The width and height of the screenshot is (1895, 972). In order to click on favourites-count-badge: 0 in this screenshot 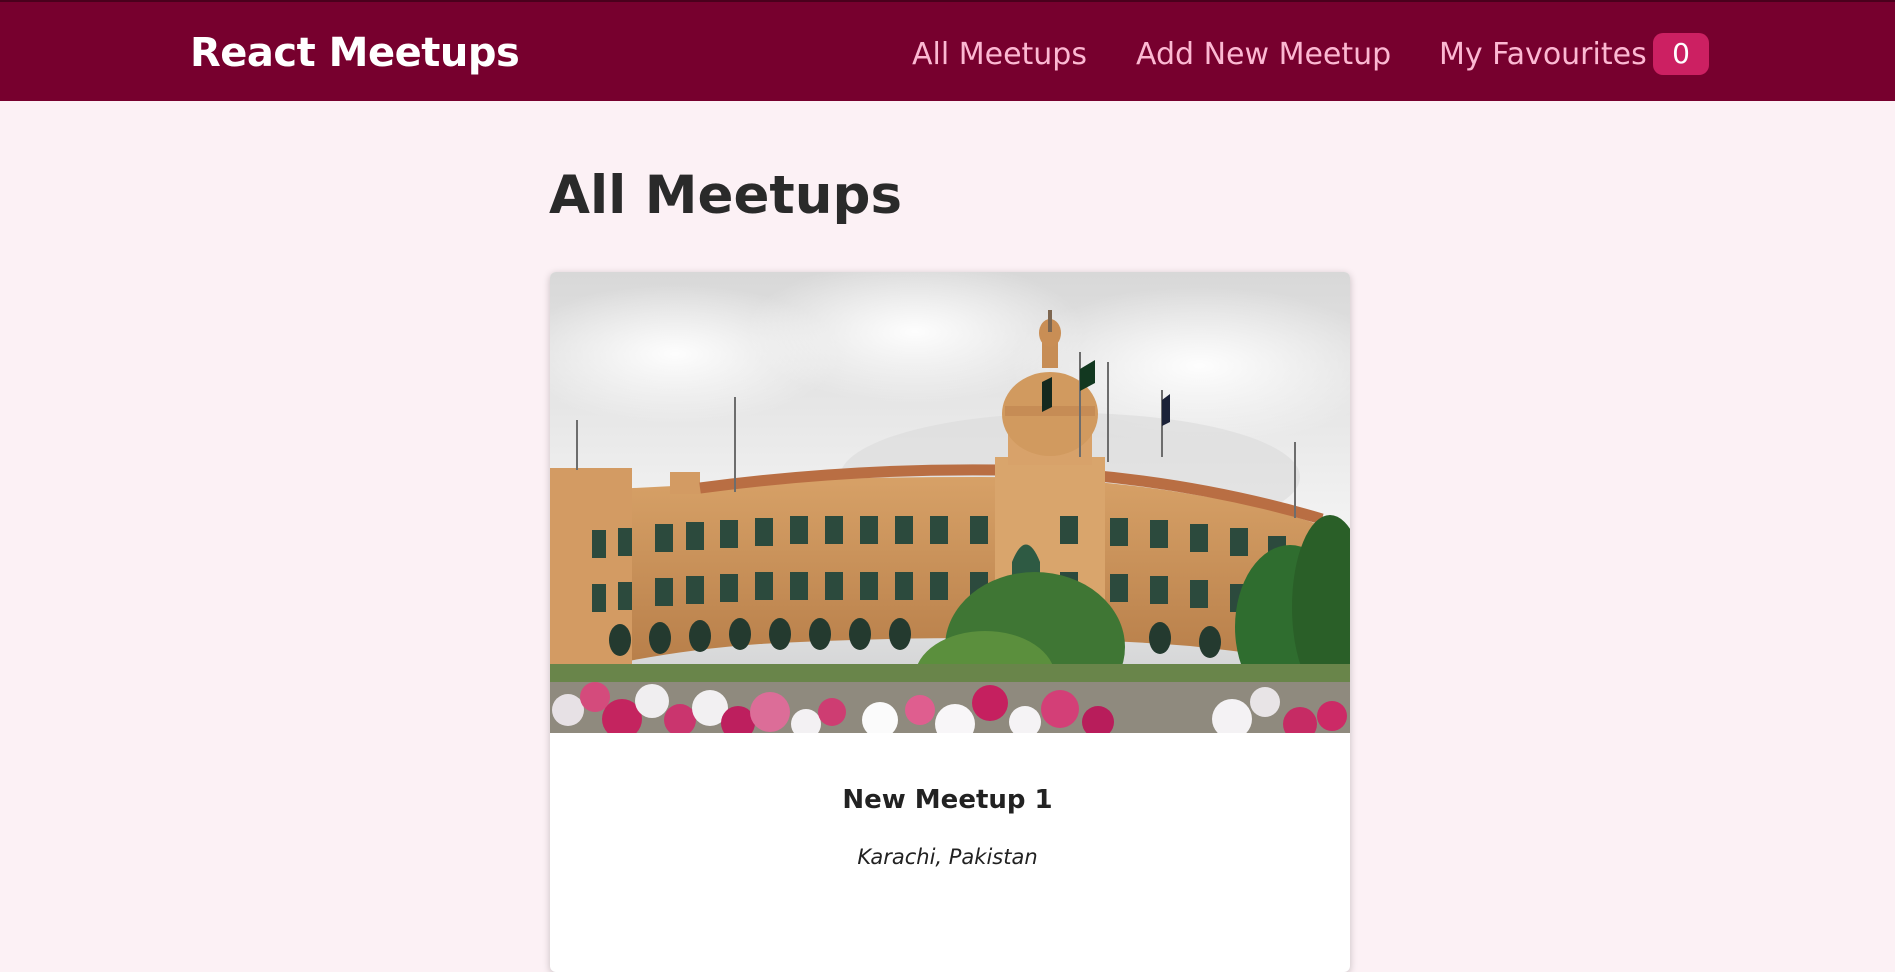, I will do `click(1681, 54)`.